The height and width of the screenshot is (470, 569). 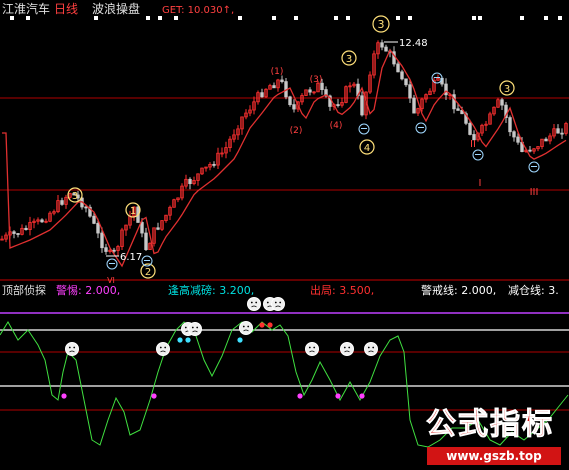 What do you see at coordinates (494, 456) in the screenshot?
I see `logo-url: www.gszb.top` at bounding box center [494, 456].